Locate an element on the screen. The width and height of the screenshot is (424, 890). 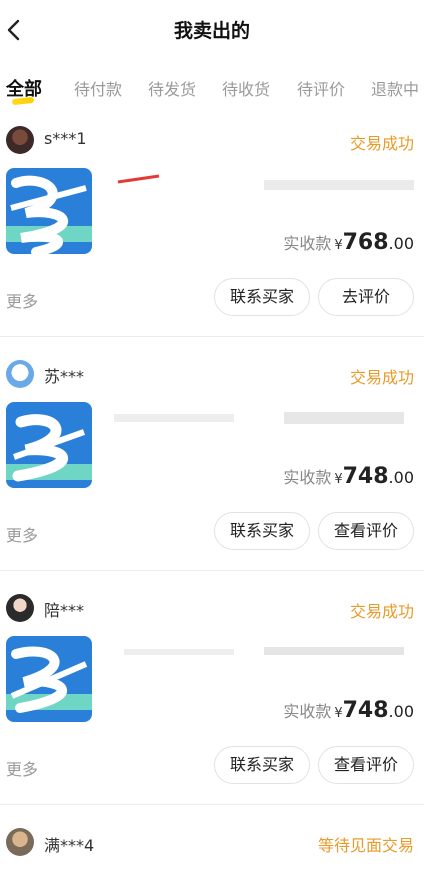
buyer-name: 苏*** is located at coordinates (64, 375).